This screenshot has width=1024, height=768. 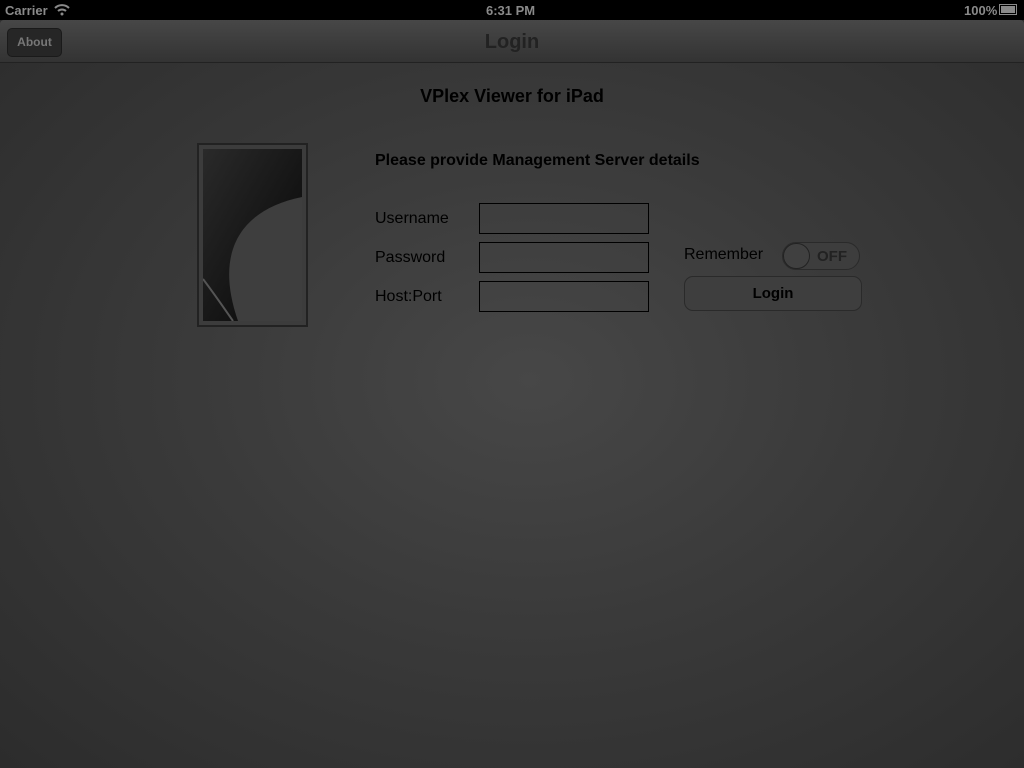 What do you see at coordinates (796, 256) in the screenshot?
I see `toggle-knob` at bounding box center [796, 256].